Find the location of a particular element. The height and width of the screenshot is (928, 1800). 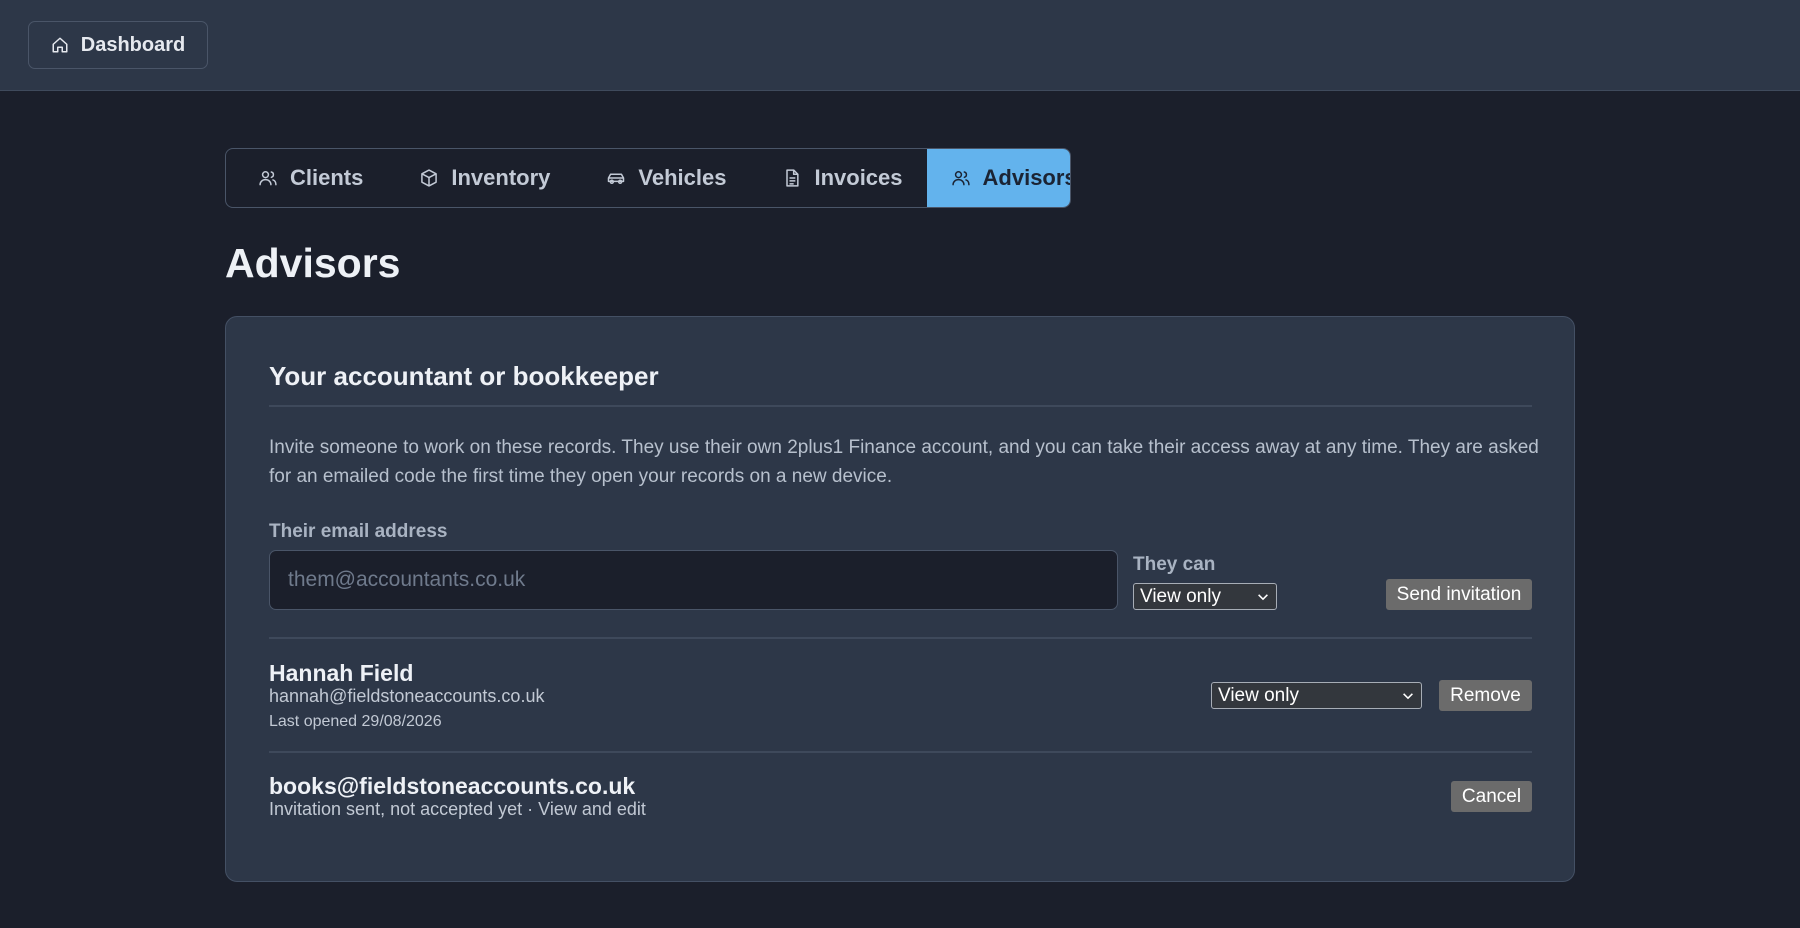

tab-label: Invoices is located at coordinates (858, 177).